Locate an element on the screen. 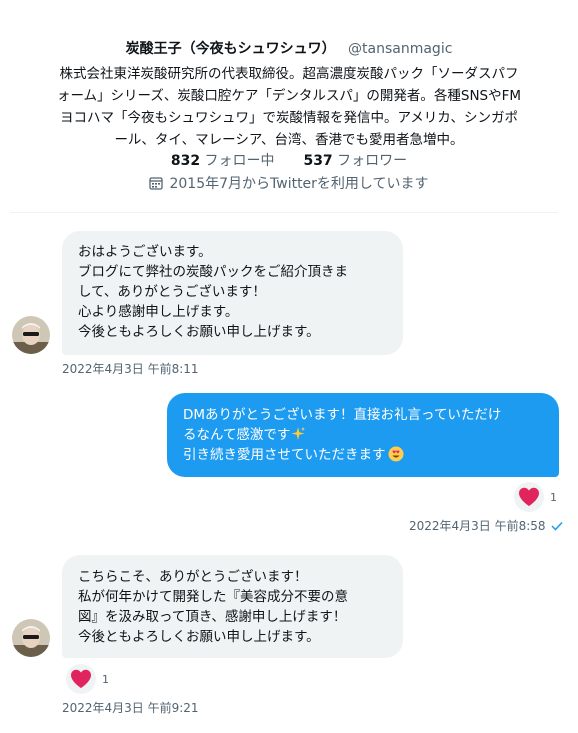 This screenshot has width=578, height=733. message-text-line-with-emoji: 引き続き愛用させていただきます is located at coordinates (371, 455).